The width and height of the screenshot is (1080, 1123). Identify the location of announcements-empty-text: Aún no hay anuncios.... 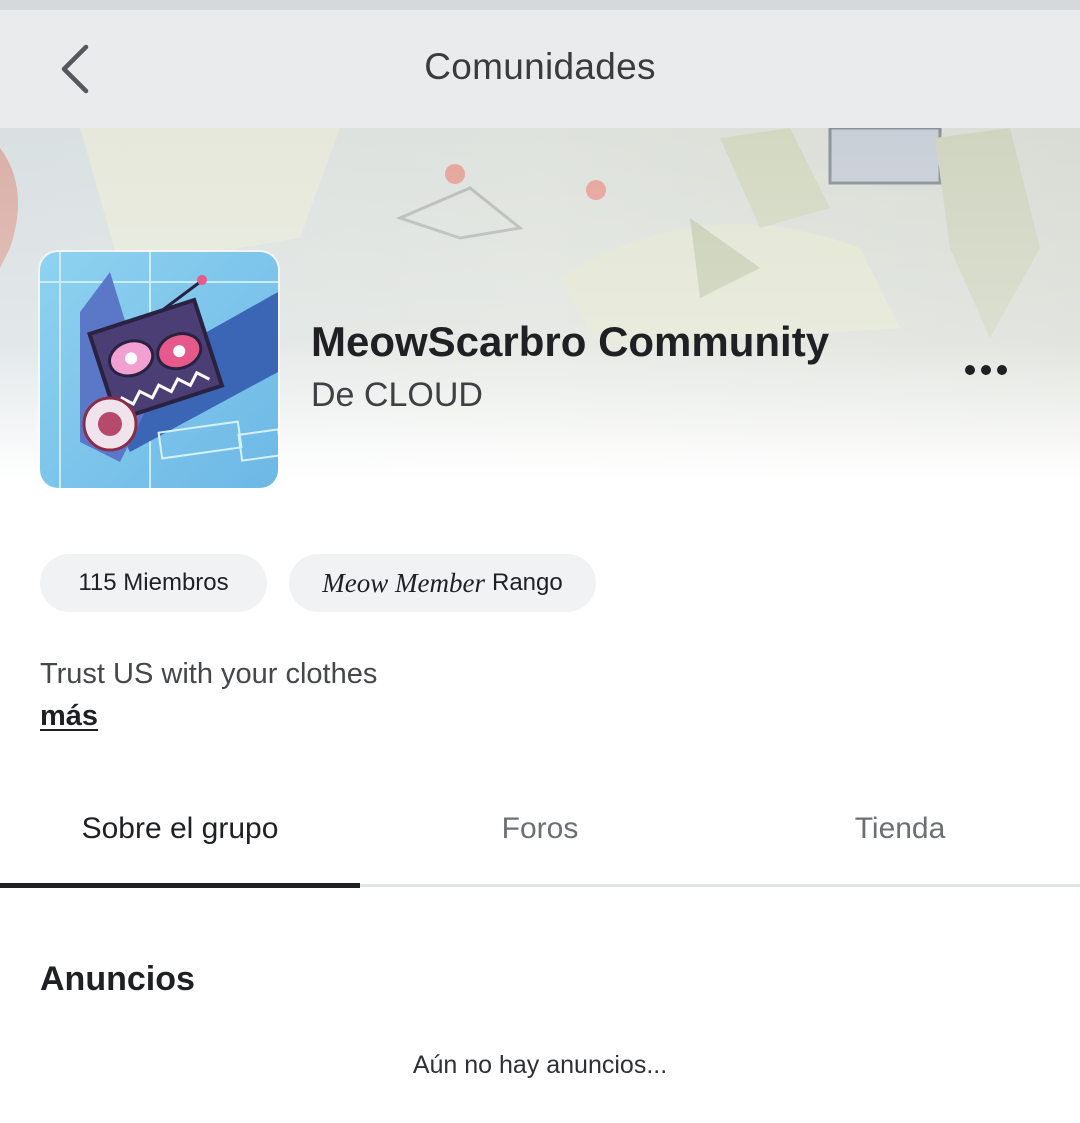
(540, 1065).